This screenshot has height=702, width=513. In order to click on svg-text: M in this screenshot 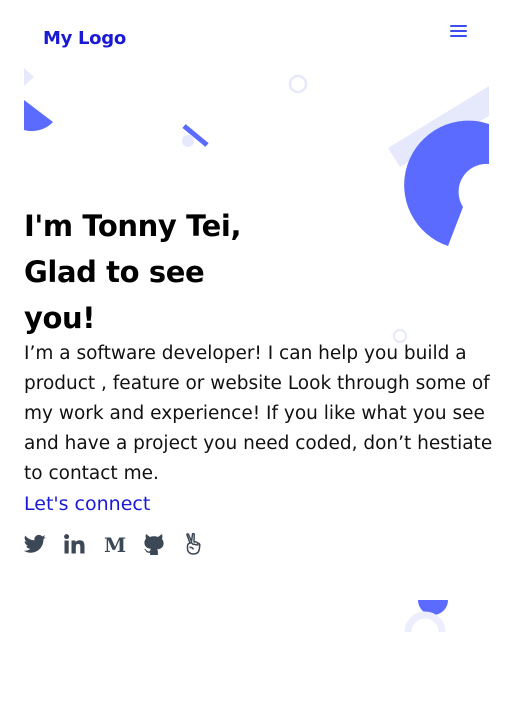, I will do `click(115, 544)`.